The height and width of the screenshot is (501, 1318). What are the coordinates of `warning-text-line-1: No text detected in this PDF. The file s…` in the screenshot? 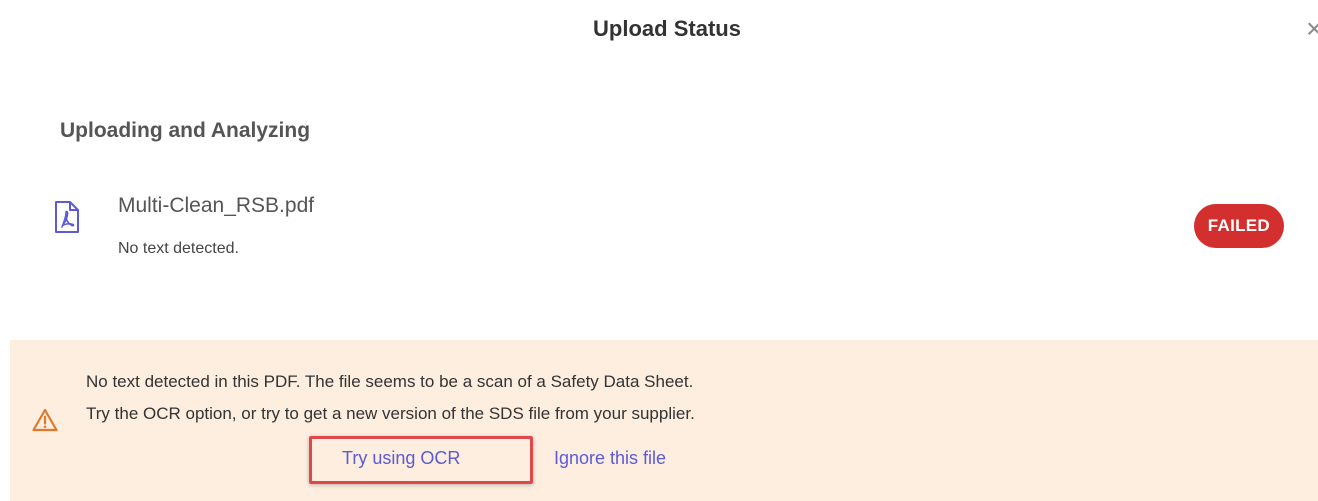 It's located at (390, 381).